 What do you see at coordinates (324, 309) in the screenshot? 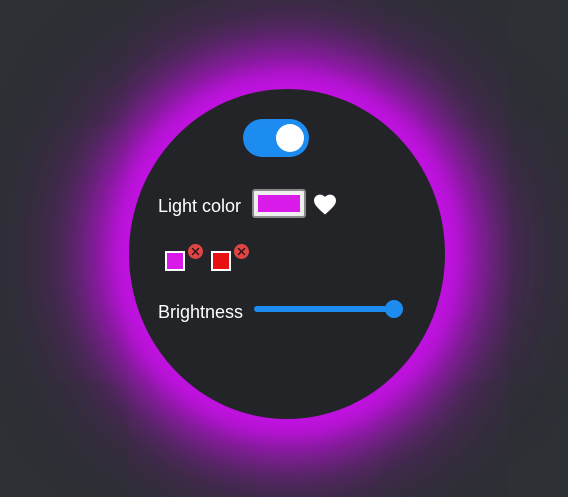
I see `slider-track` at bounding box center [324, 309].